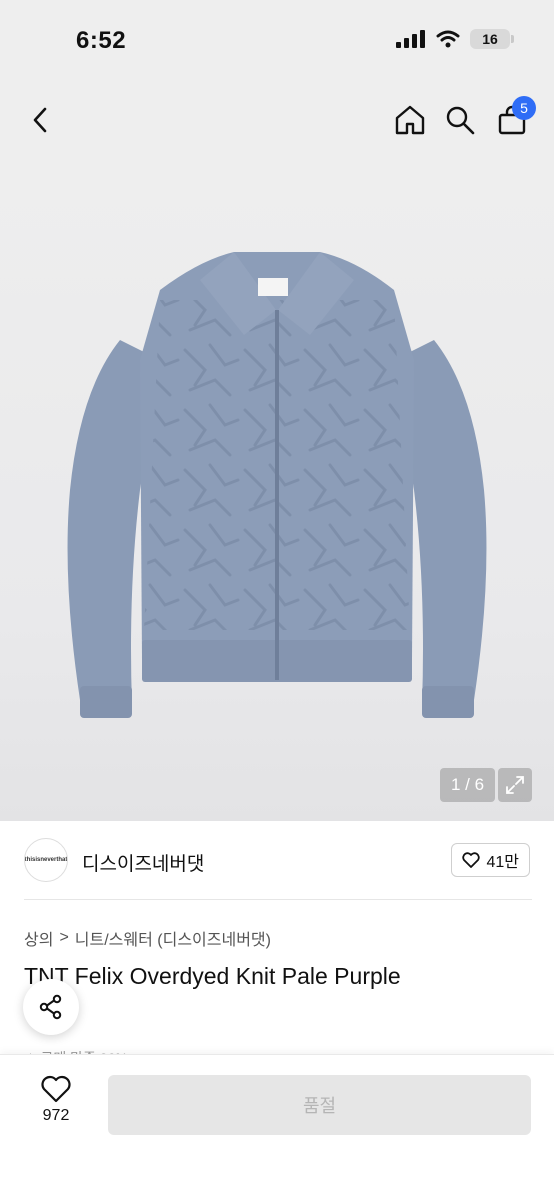  I want to click on brand-logo: thisisneverthat, so click(46, 860).